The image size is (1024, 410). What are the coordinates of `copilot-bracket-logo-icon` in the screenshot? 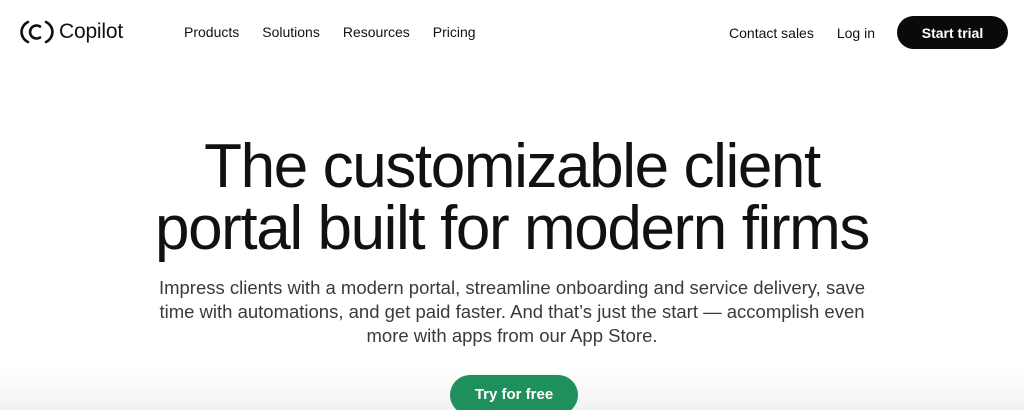 It's located at (37, 32).